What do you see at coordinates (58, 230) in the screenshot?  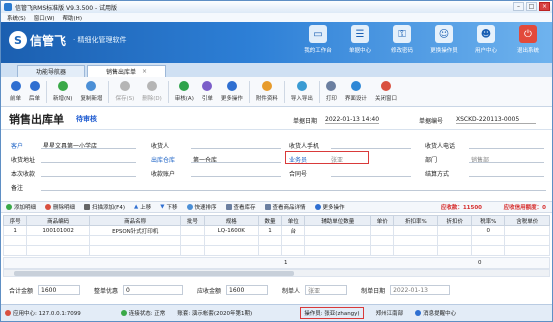 I see `table-cell: 100101002` at bounding box center [58, 230].